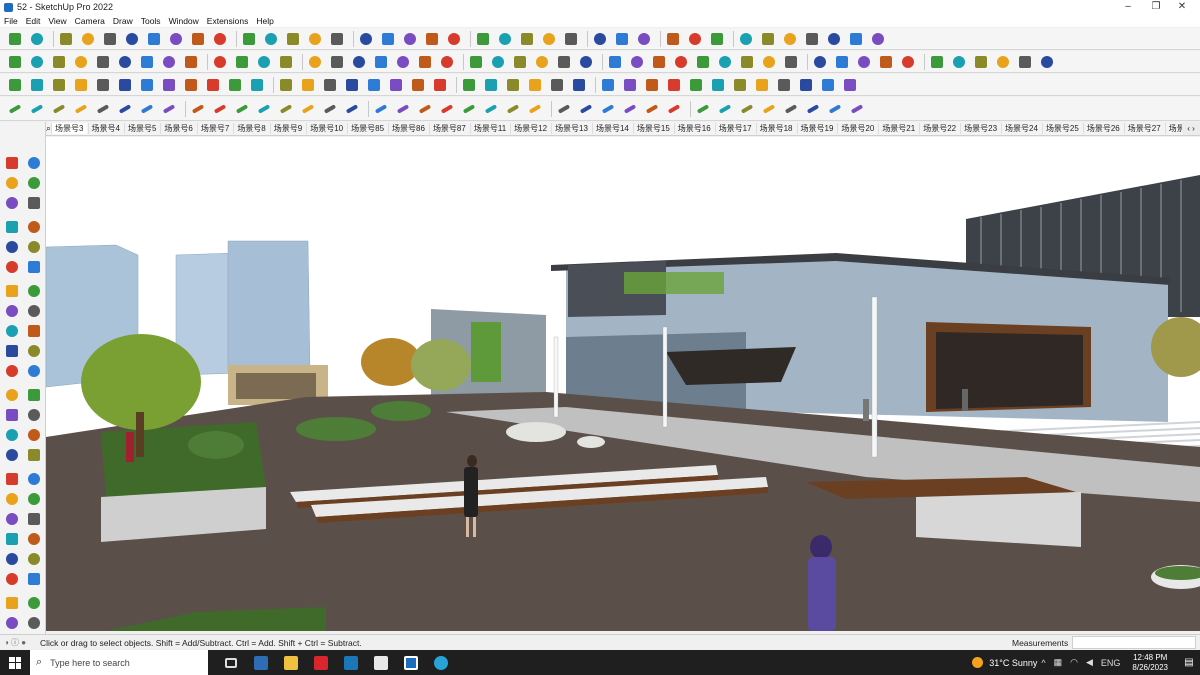  What do you see at coordinates (816, 128) in the screenshot?
I see `scene-tab: 场景号19` at bounding box center [816, 128].